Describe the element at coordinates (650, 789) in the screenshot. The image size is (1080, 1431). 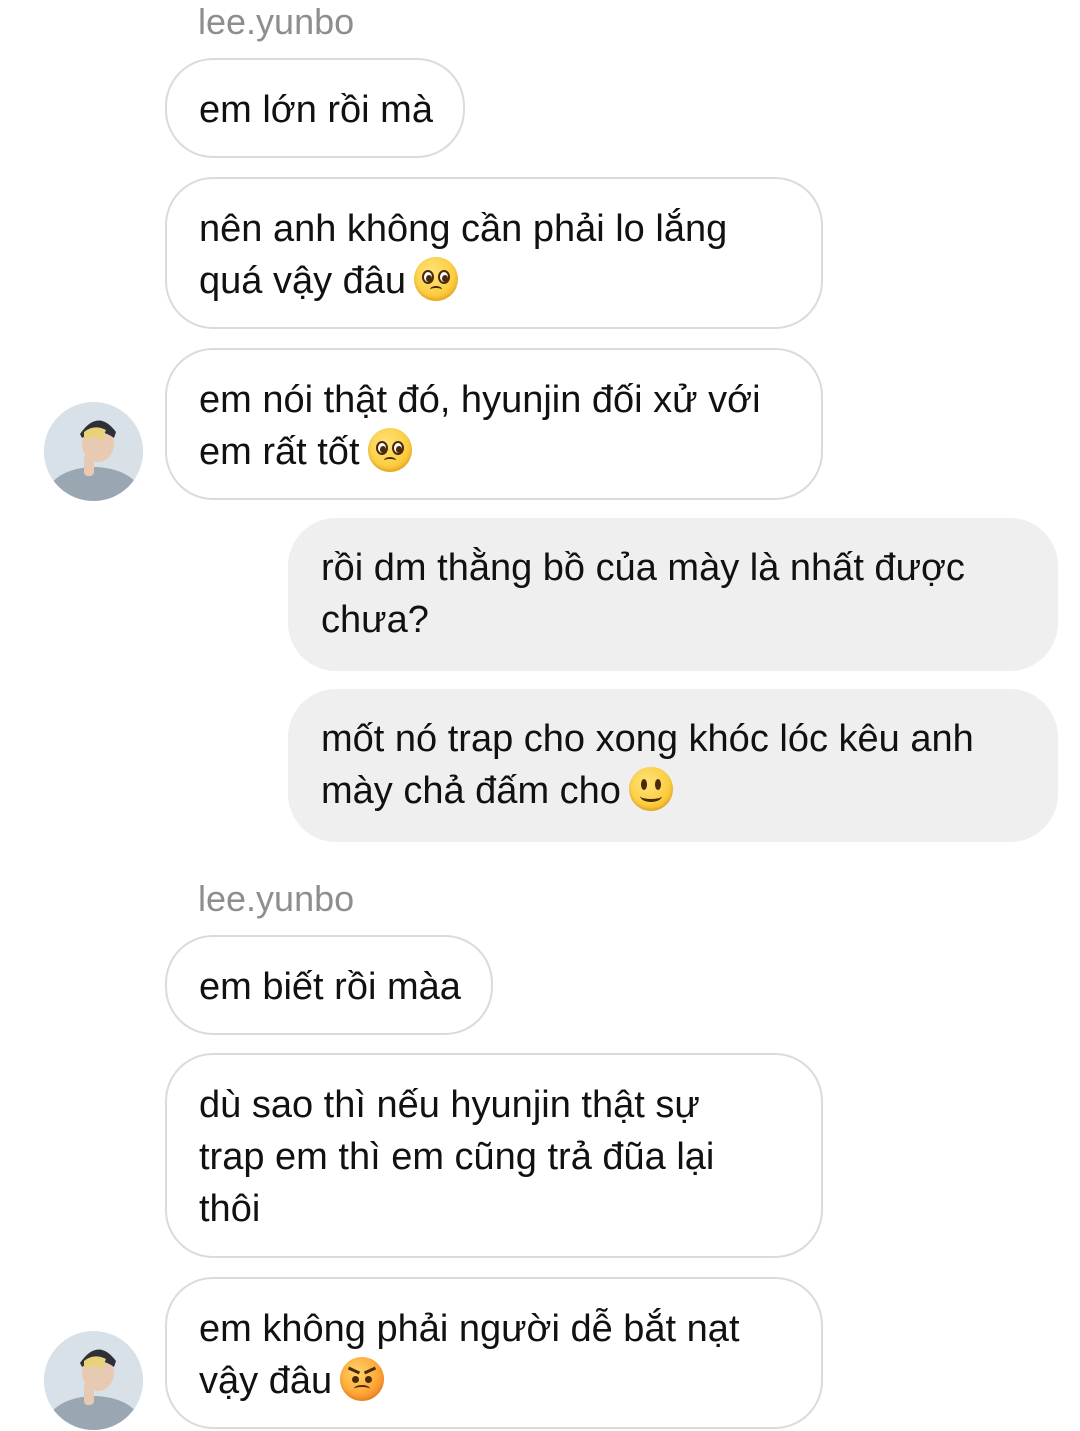
I see `slightly-smiling-face-emoji` at that location.